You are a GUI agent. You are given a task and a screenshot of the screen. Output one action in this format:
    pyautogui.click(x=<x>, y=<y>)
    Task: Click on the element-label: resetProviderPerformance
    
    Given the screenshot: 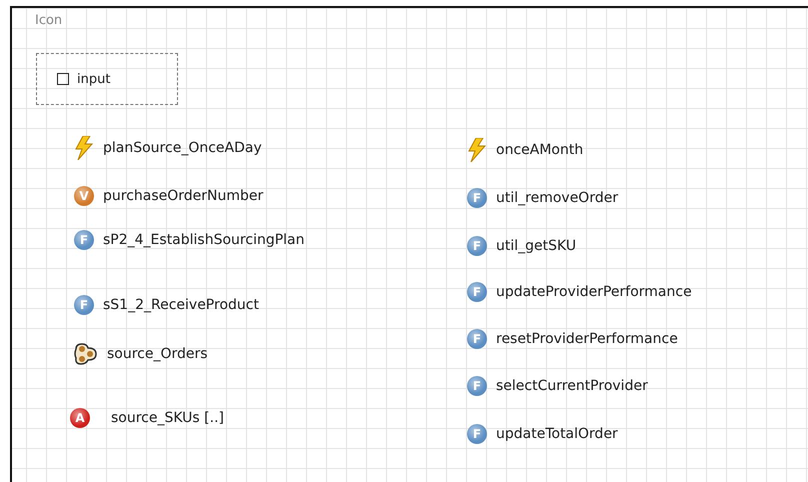 What is the action you would take?
    pyautogui.click(x=587, y=339)
    